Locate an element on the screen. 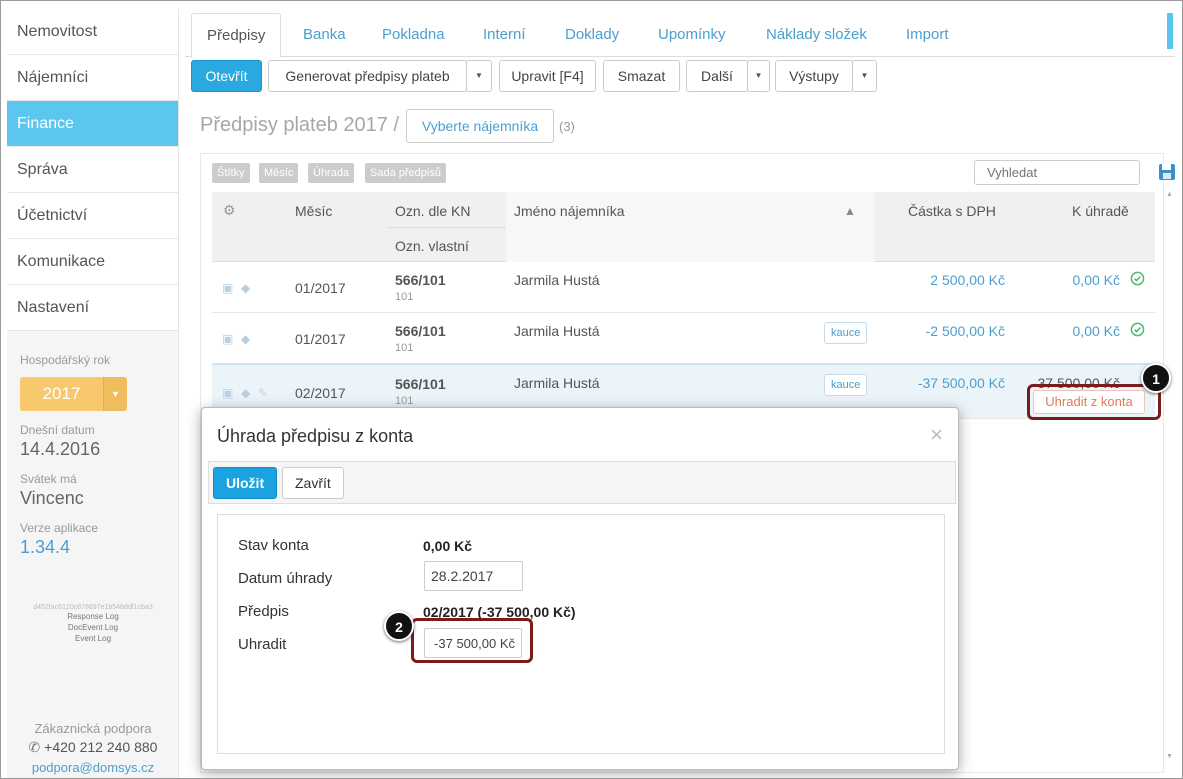 The height and width of the screenshot is (779, 1183). dialog-title: Úhrada předpisu z konta is located at coordinates (315, 436).